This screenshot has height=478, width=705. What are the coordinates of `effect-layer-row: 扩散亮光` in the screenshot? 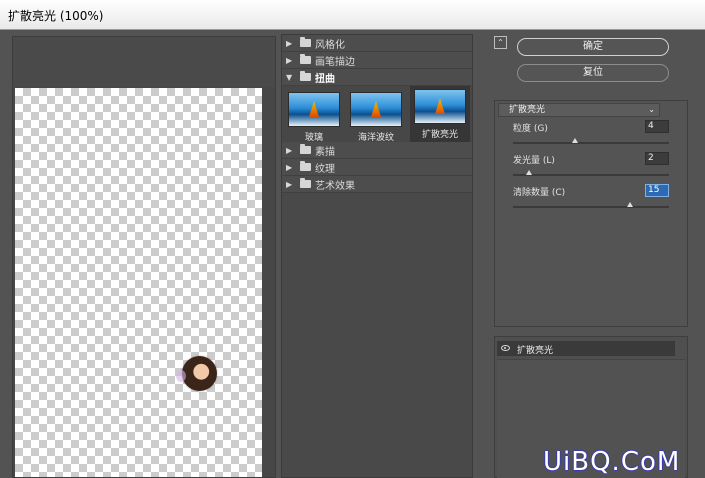 It's located at (586, 348).